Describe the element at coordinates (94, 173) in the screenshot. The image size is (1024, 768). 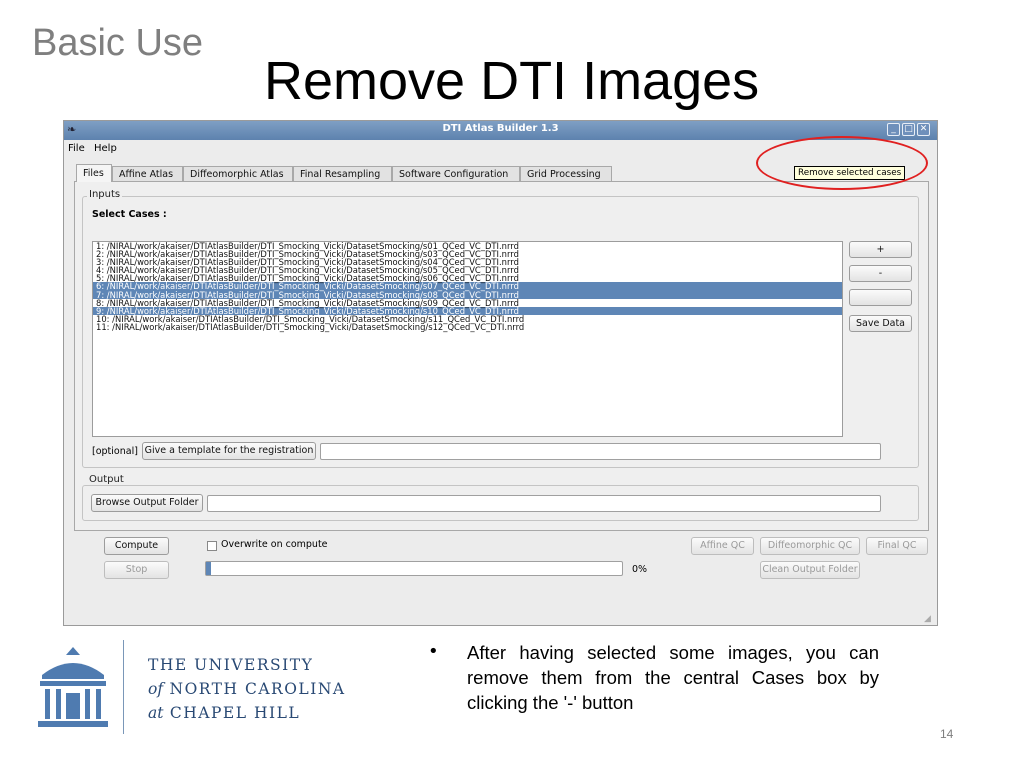
I see `tab-files: Files` at that location.